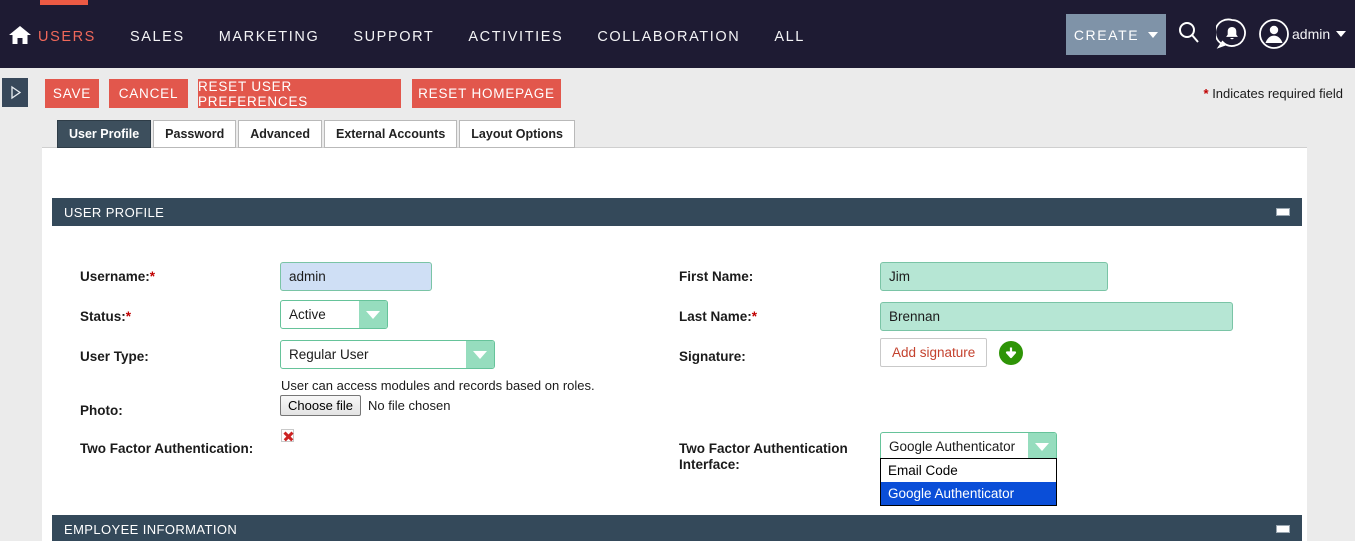  Describe the element at coordinates (952, 446) in the screenshot. I see `two-factor-interface-value: Google Authenticator` at that location.